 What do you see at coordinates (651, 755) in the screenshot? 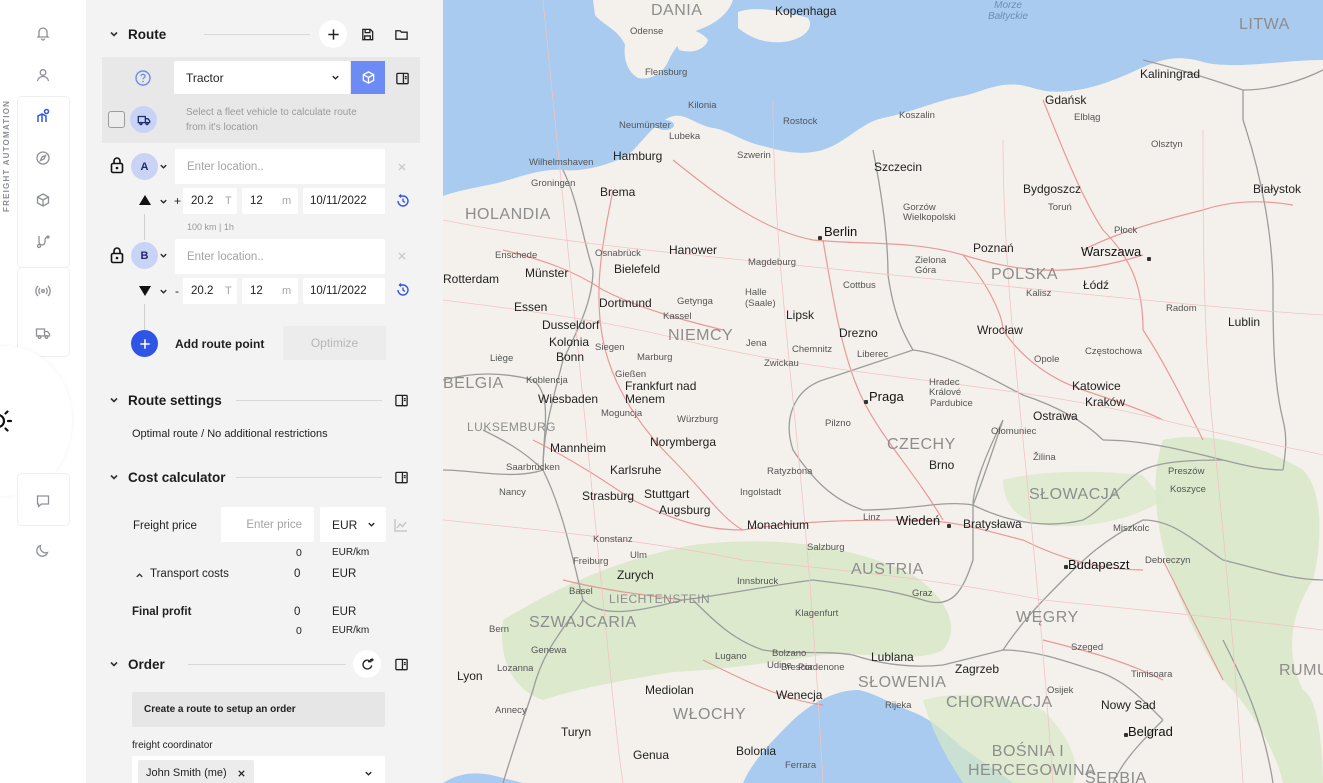
I see `map-label-city: Genua` at bounding box center [651, 755].